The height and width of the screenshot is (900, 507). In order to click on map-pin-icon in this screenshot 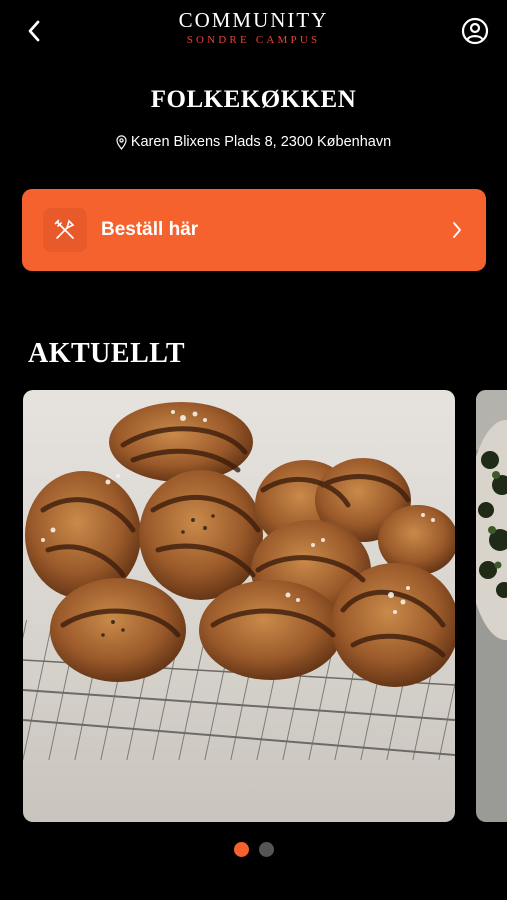, I will do `click(121, 142)`.